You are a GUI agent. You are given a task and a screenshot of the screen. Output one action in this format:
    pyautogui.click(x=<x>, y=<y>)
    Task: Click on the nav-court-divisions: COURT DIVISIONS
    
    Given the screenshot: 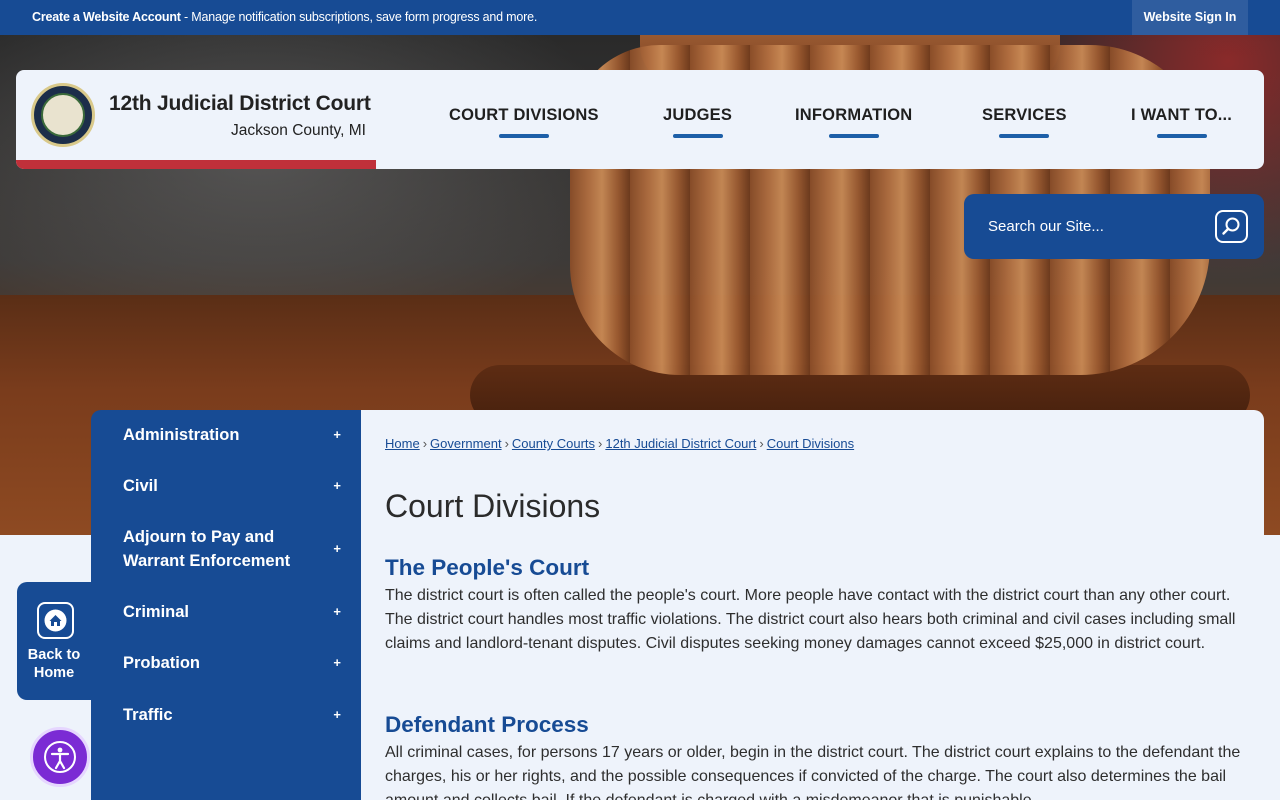 What is the action you would take?
    pyautogui.click(x=524, y=122)
    